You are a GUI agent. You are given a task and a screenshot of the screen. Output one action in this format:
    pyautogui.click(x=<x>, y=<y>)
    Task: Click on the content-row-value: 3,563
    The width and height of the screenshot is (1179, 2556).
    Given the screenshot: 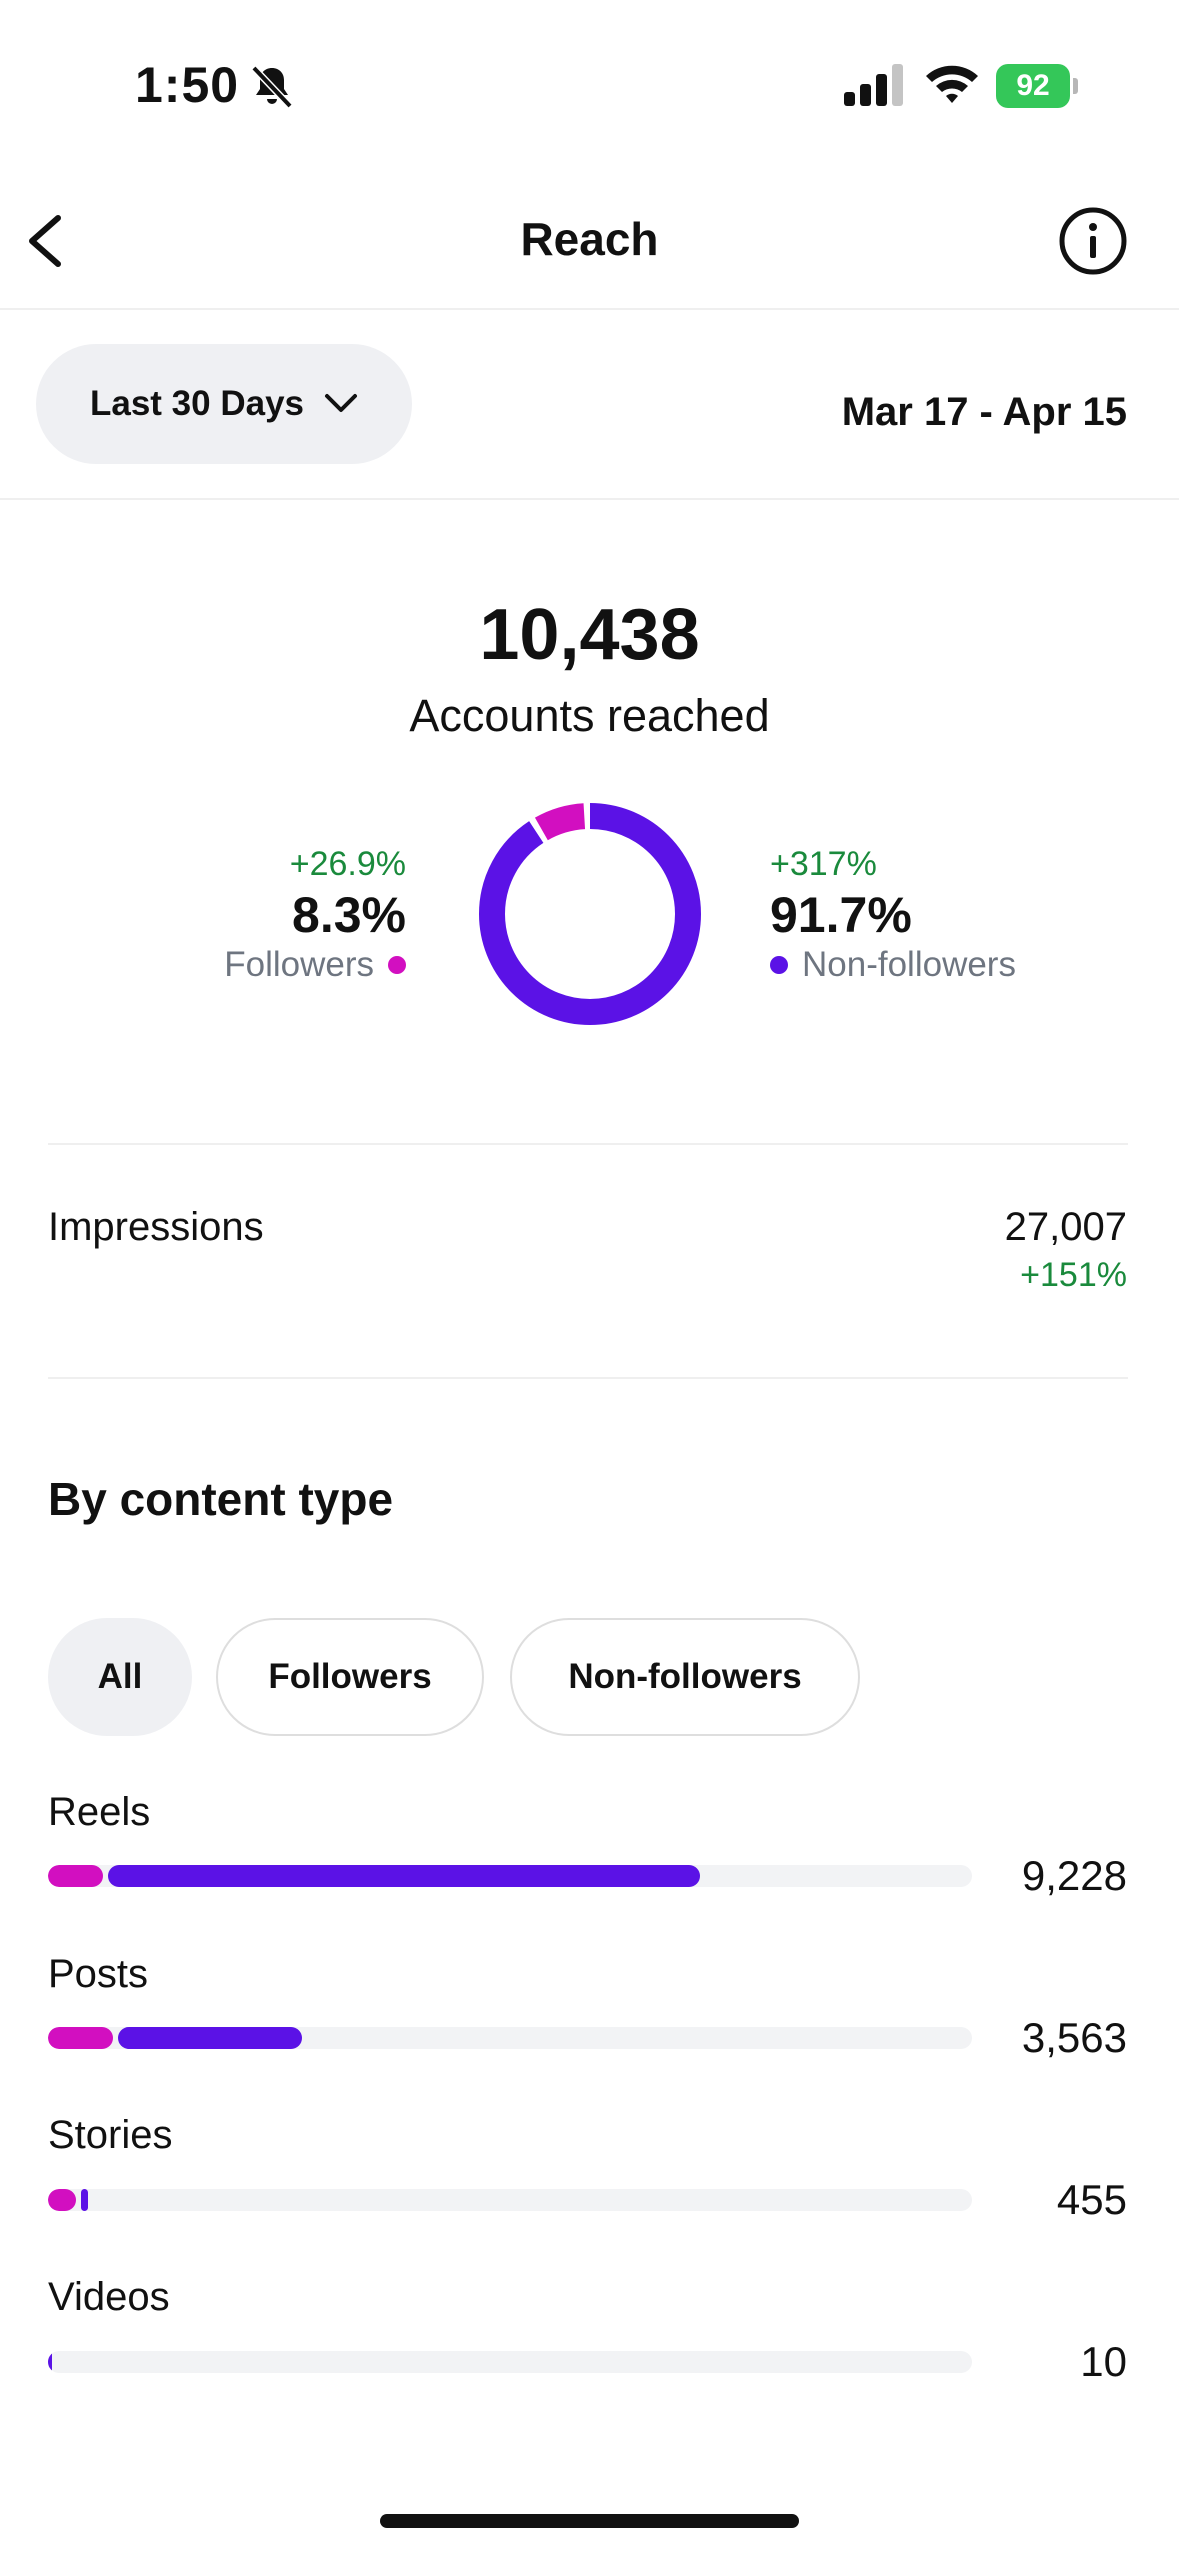 What is the action you would take?
    pyautogui.click(x=1074, y=2037)
    